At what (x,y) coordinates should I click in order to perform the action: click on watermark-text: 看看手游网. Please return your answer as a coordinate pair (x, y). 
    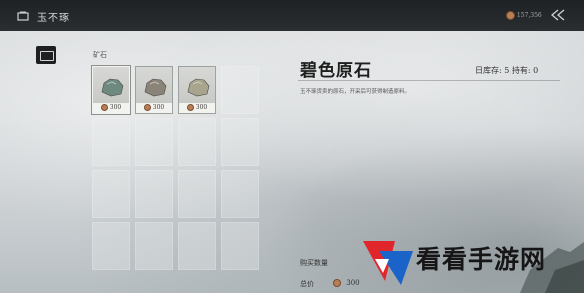
    Looking at the image, I should click on (481, 259).